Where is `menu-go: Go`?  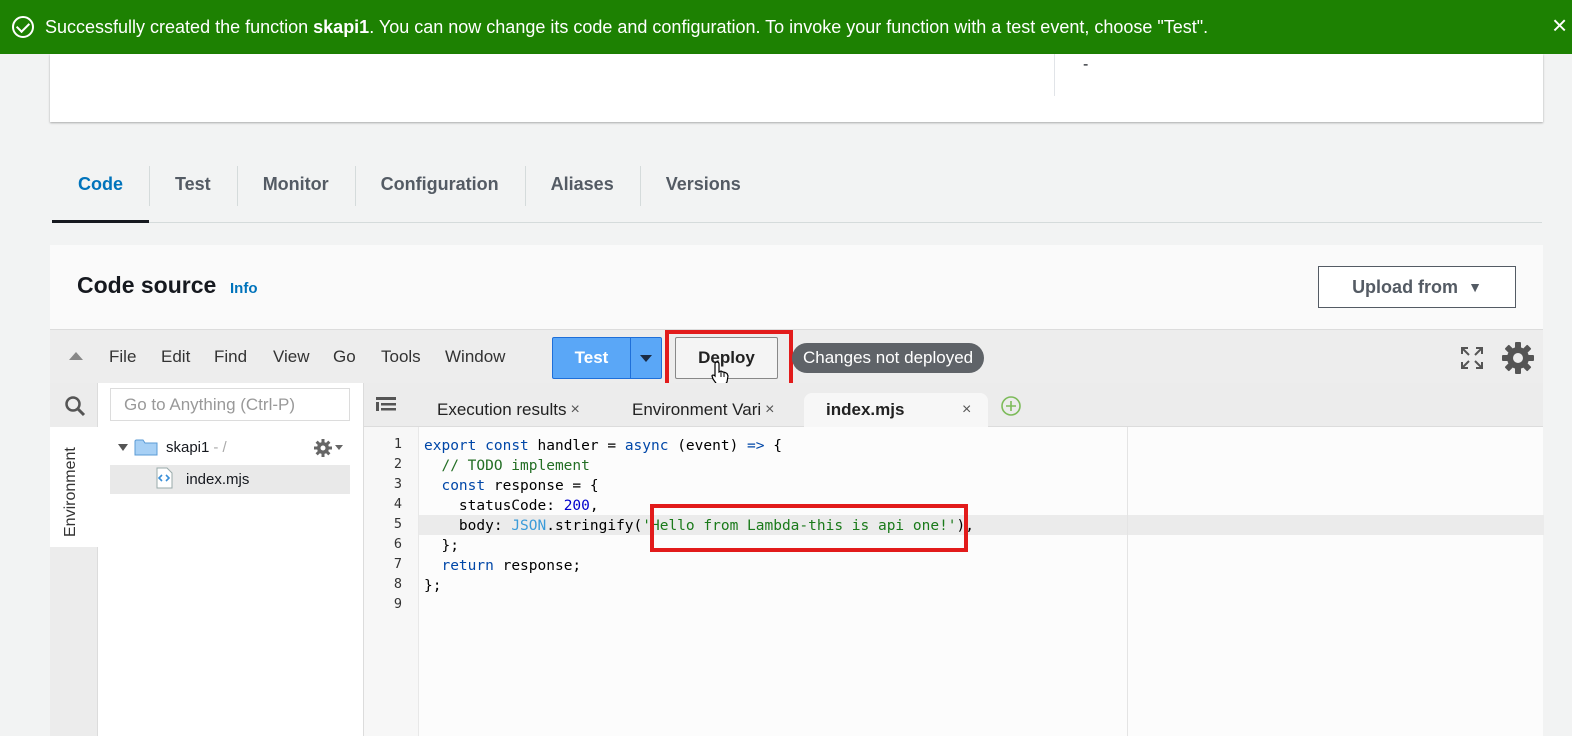
menu-go: Go is located at coordinates (344, 357).